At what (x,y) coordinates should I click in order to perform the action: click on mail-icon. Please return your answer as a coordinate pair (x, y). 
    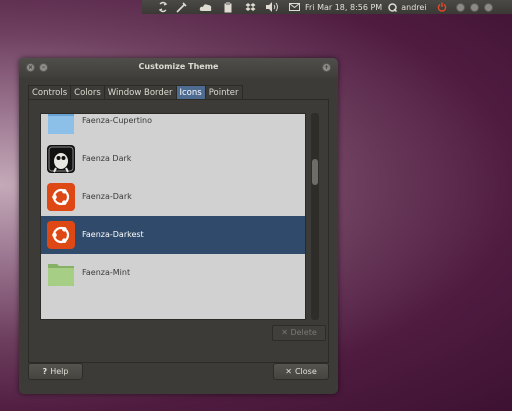
    Looking at the image, I should click on (294, 7).